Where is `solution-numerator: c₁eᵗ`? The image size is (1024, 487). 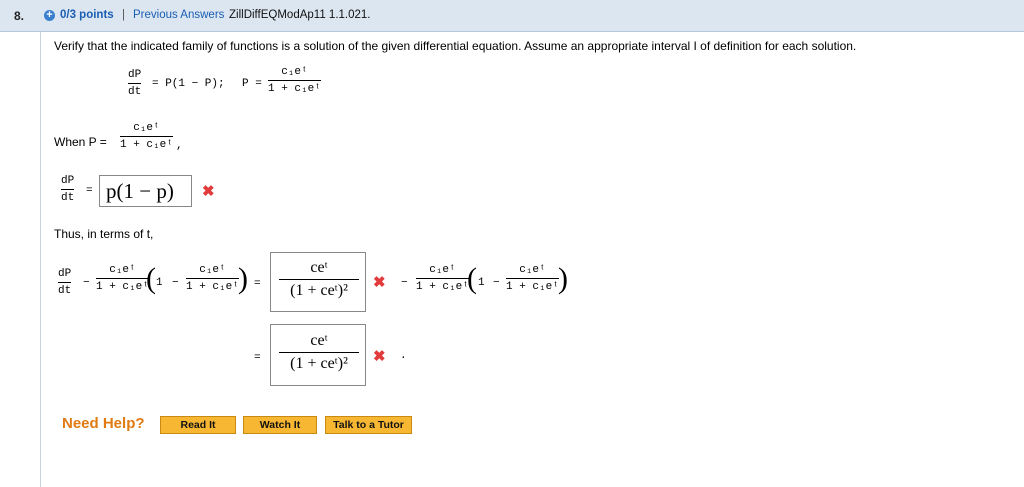
solution-numerator: c₁eᵗ is located at coordinates (294, 72).